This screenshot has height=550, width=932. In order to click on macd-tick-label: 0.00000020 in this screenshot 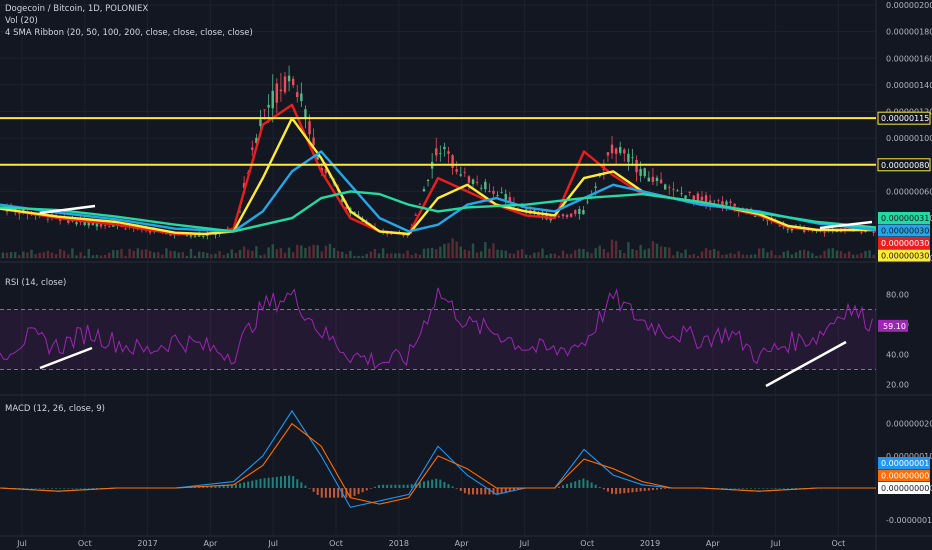, I will do `click(909, 424)`.